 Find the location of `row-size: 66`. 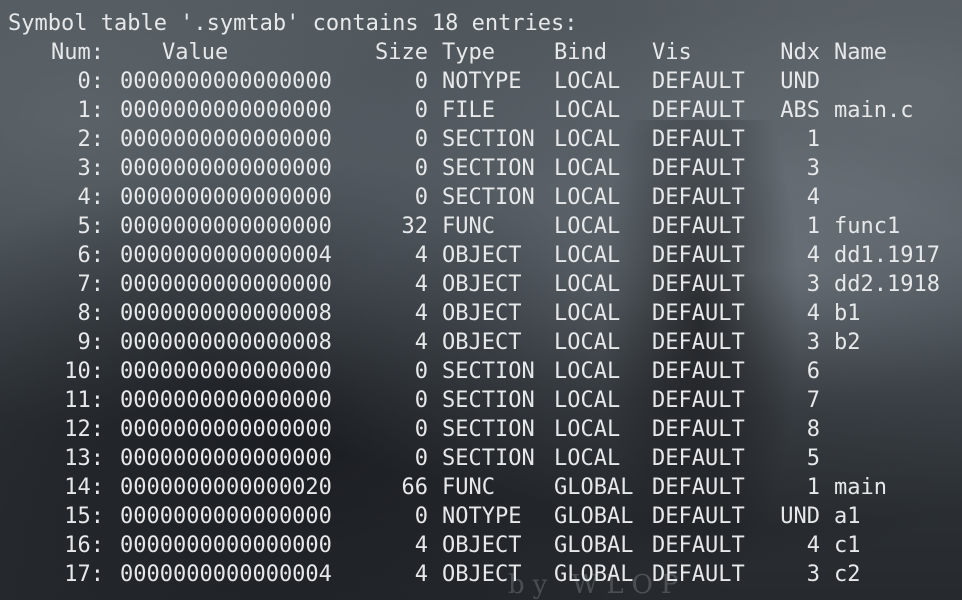

row-size: 66 is located at coordinates (415, 487).